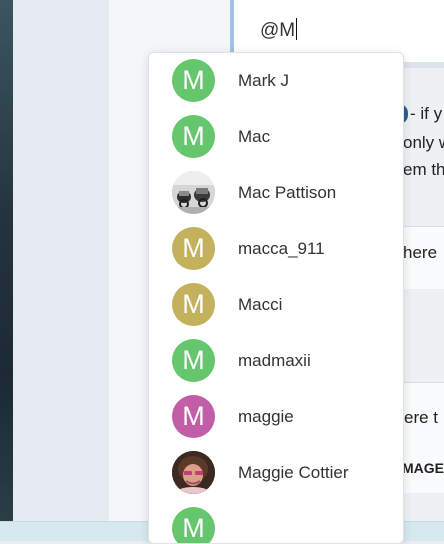  I want to click on mention-item-name: Macci, so click(260, 304).